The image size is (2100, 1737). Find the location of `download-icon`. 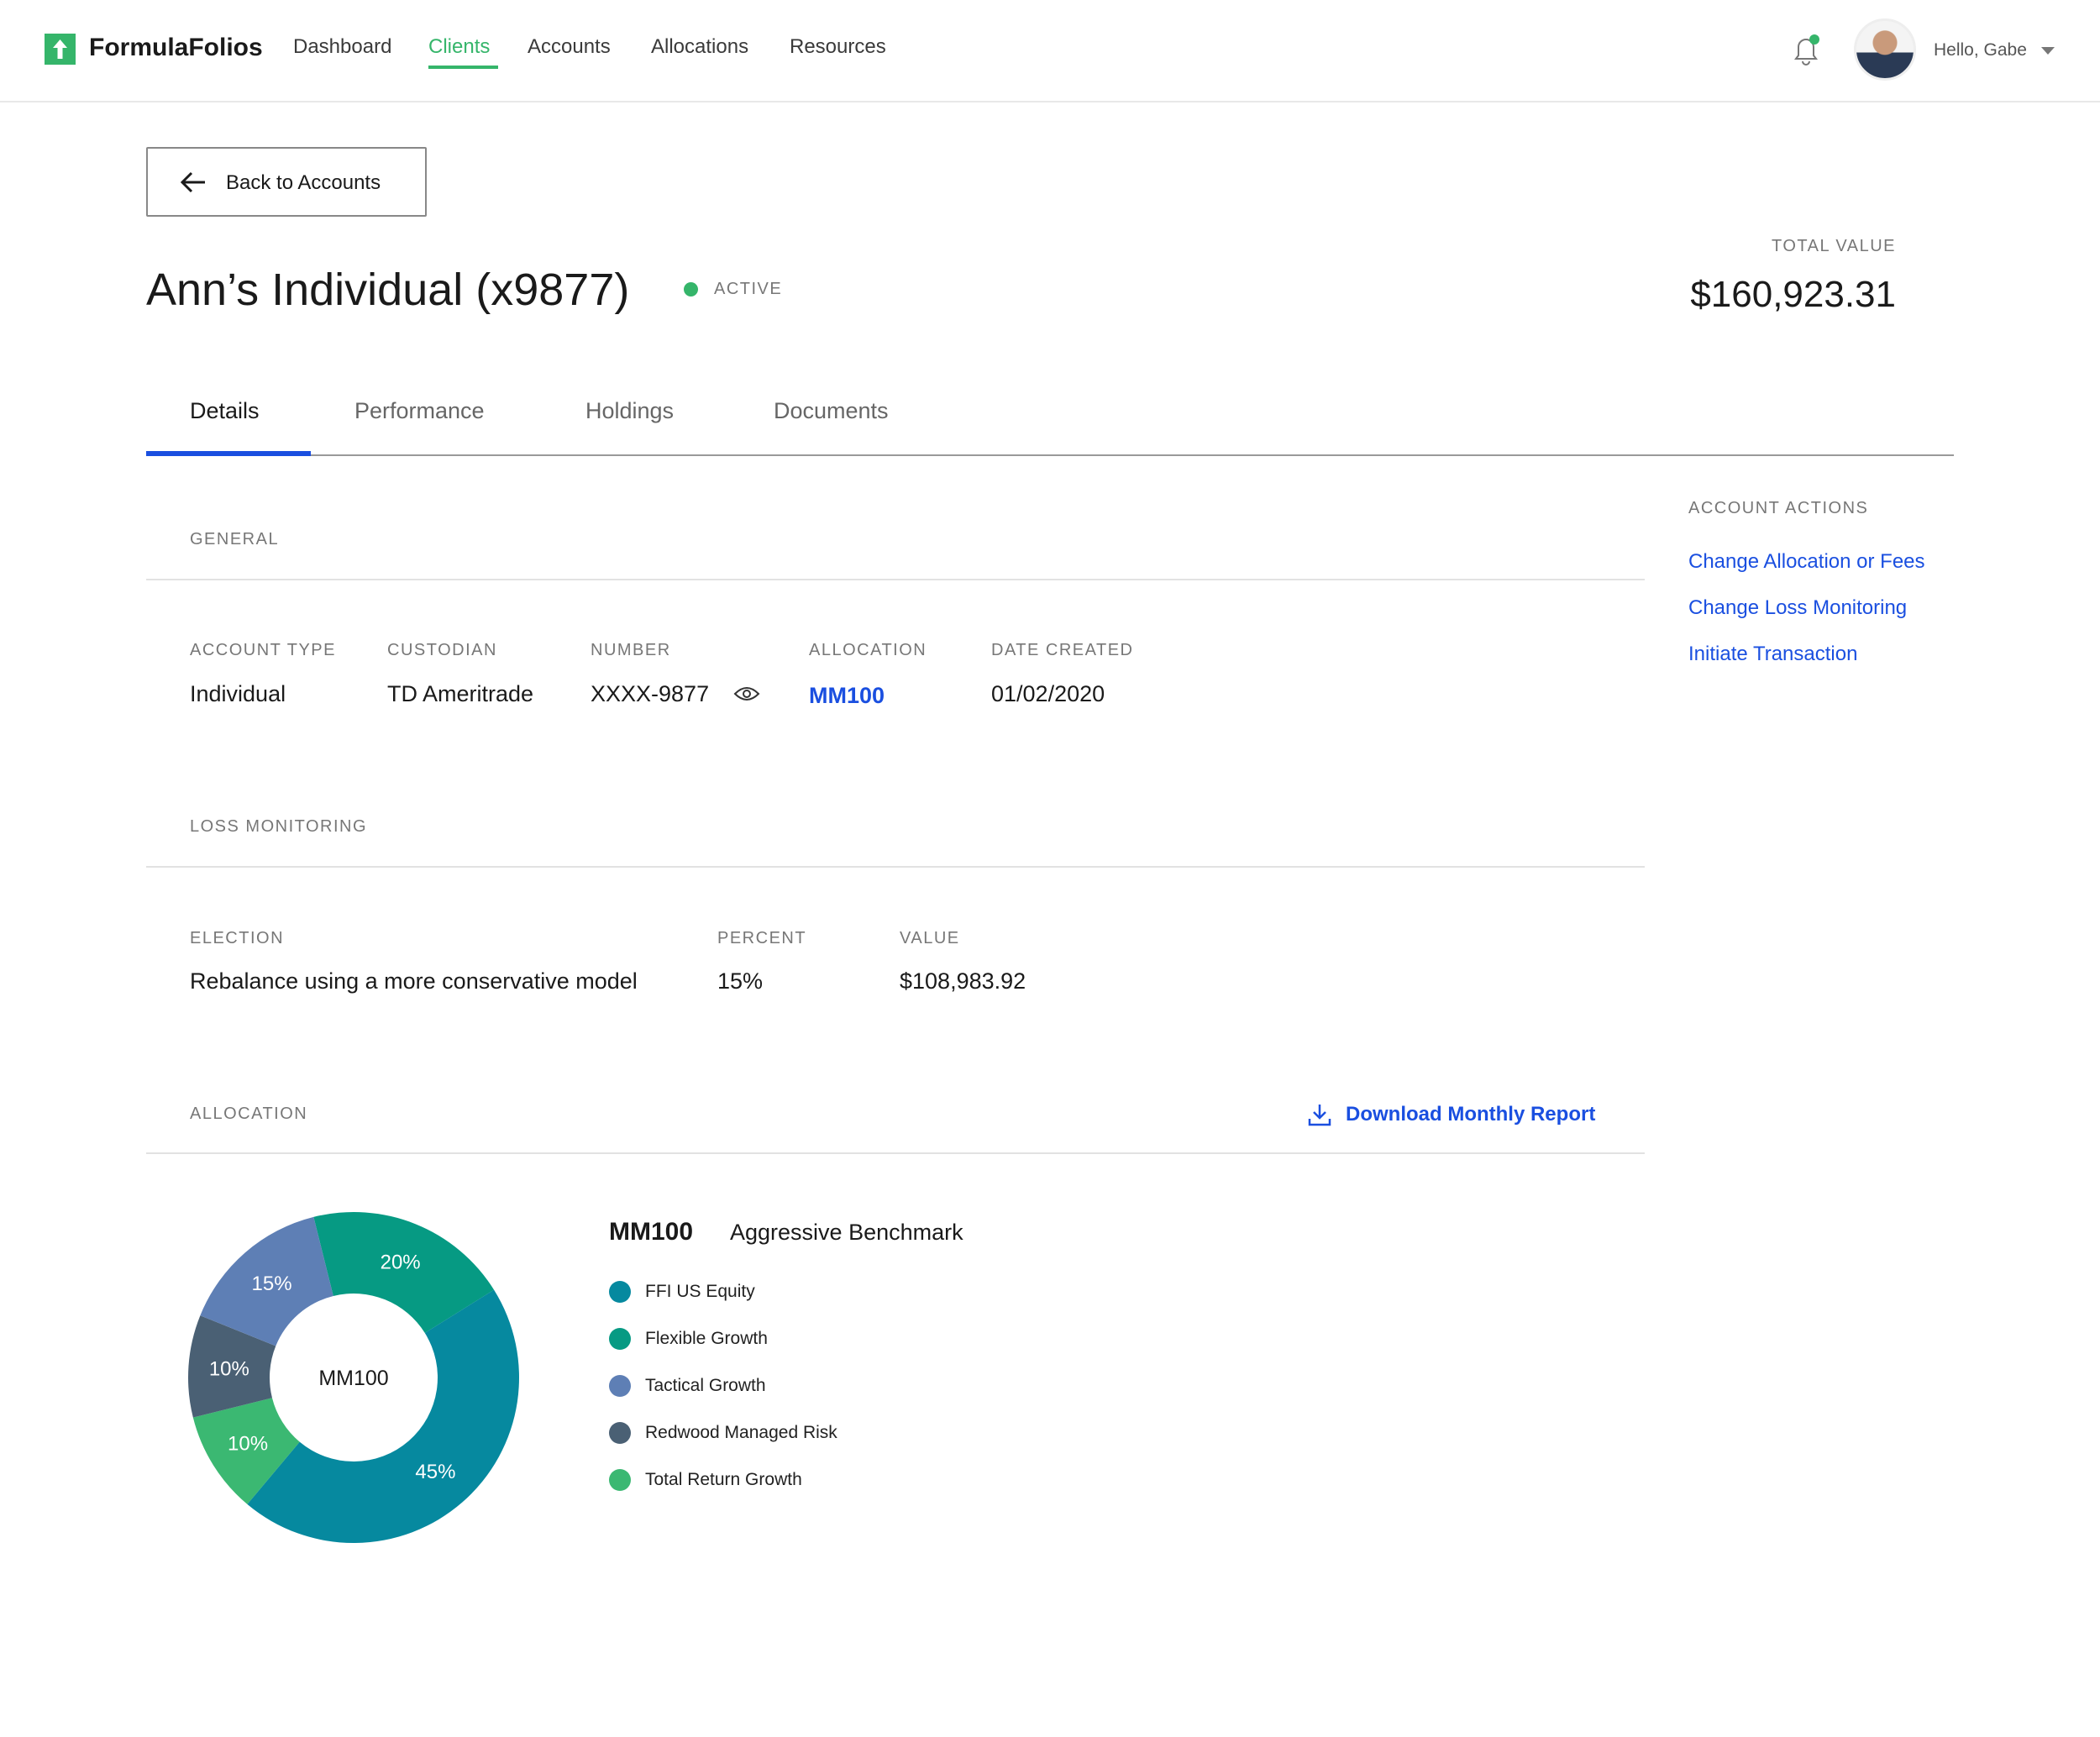

download-icon is located at coordinates (1319, 1116).